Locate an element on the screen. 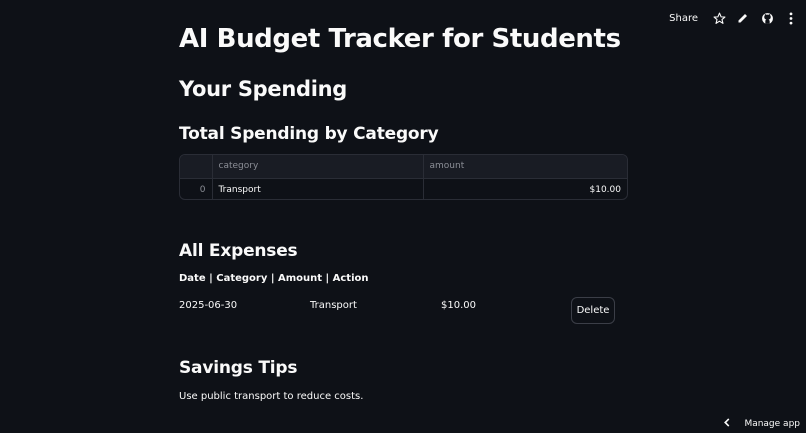 The height and width of the screenshot is (433, 806). category-cell: Transport is located at coordinates (318, 188).